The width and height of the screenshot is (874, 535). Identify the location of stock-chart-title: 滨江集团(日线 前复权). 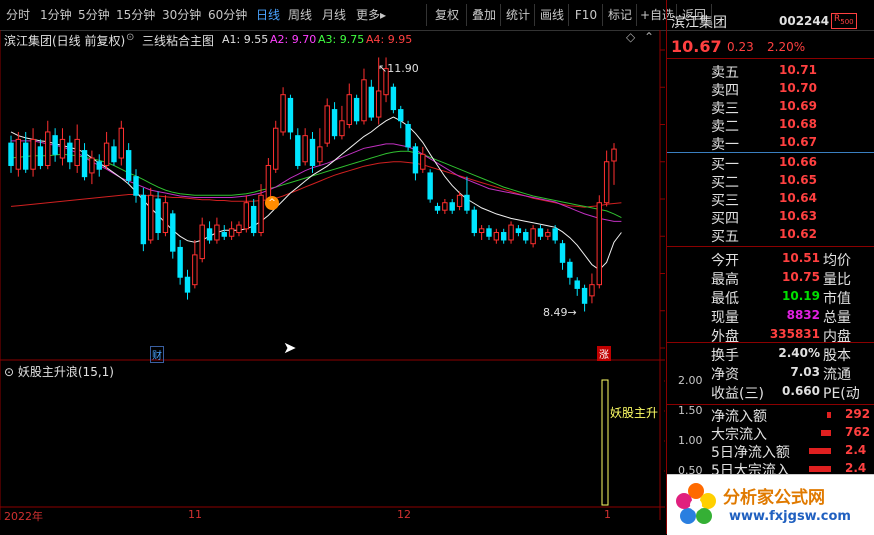
(65, 41).